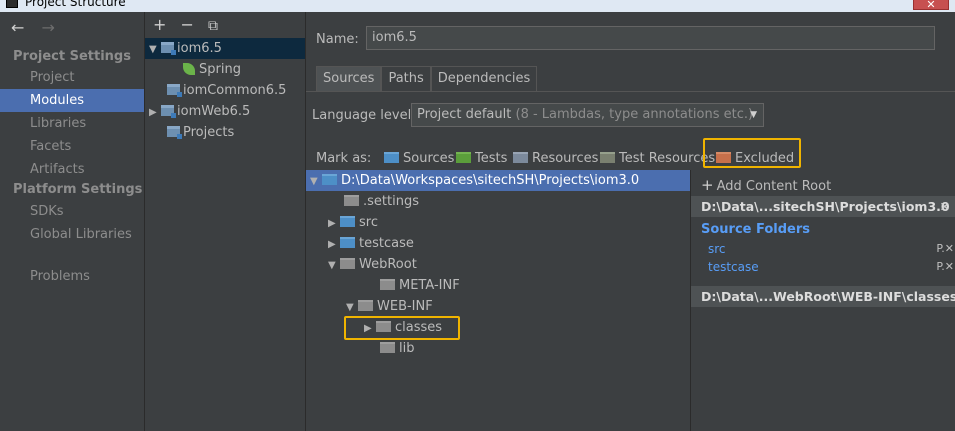 The width and height of the screenshot is (955, 431). Describe the element at coordinates (159, 24) in the screenshot. I see `add-module-icon: +` at that location.